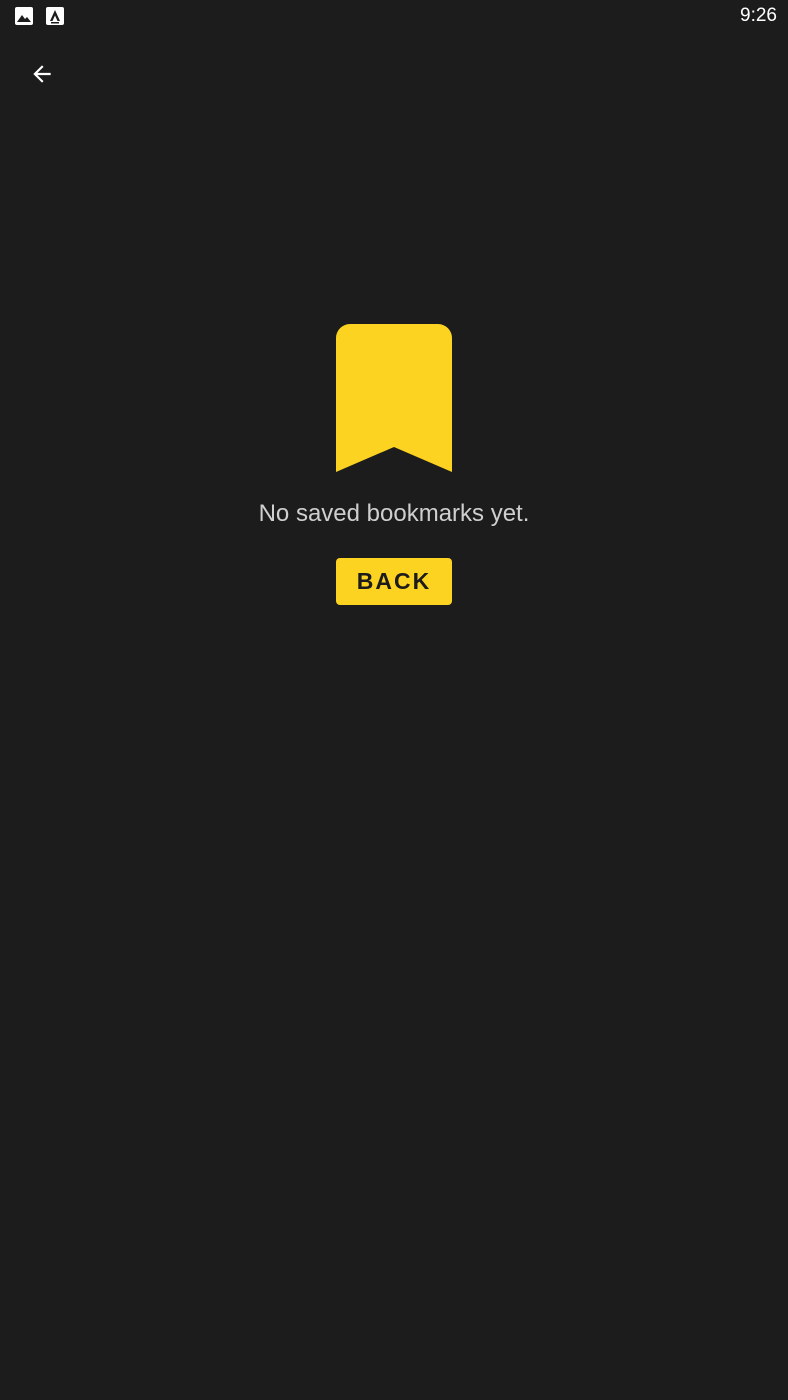 Image resolution: width=788 pixels, height=1400 pixels. I want to click on back-arrow-button, so click(42, 74).